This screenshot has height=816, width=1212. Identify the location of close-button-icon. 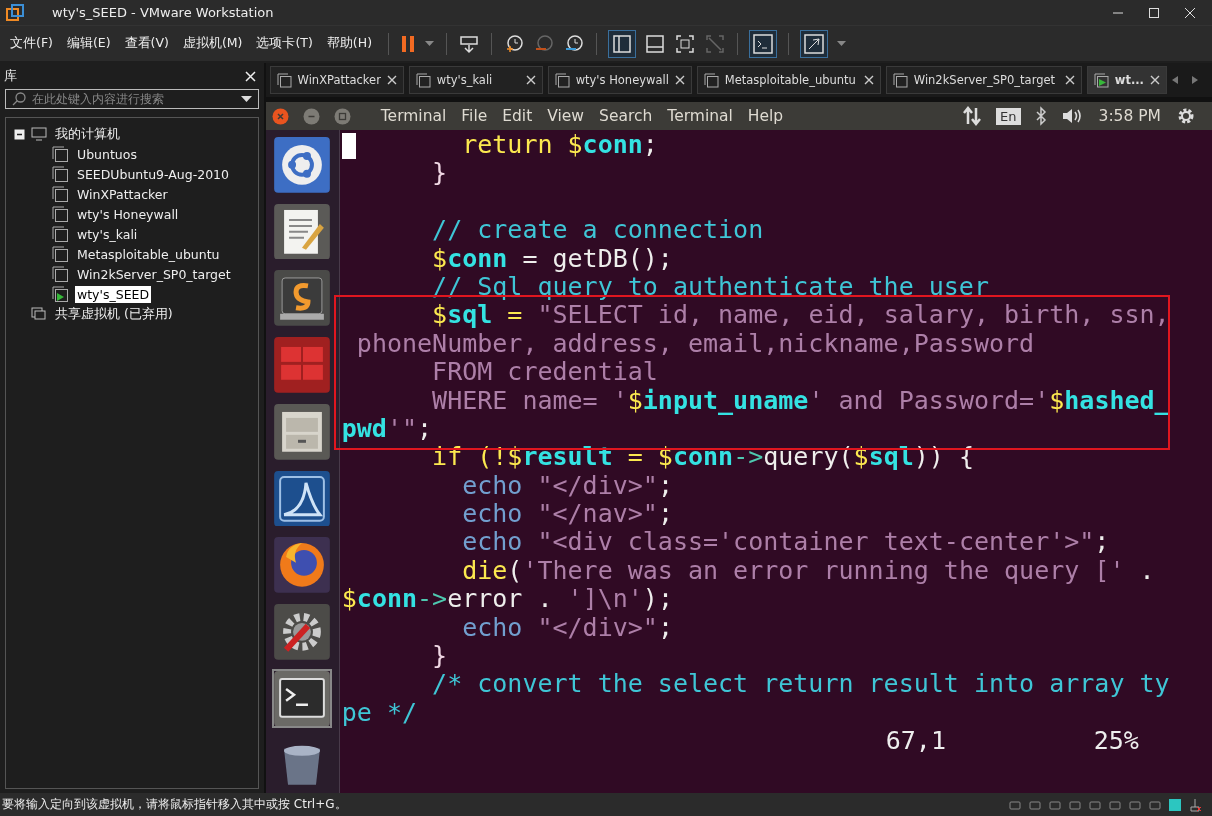
(280, 116).